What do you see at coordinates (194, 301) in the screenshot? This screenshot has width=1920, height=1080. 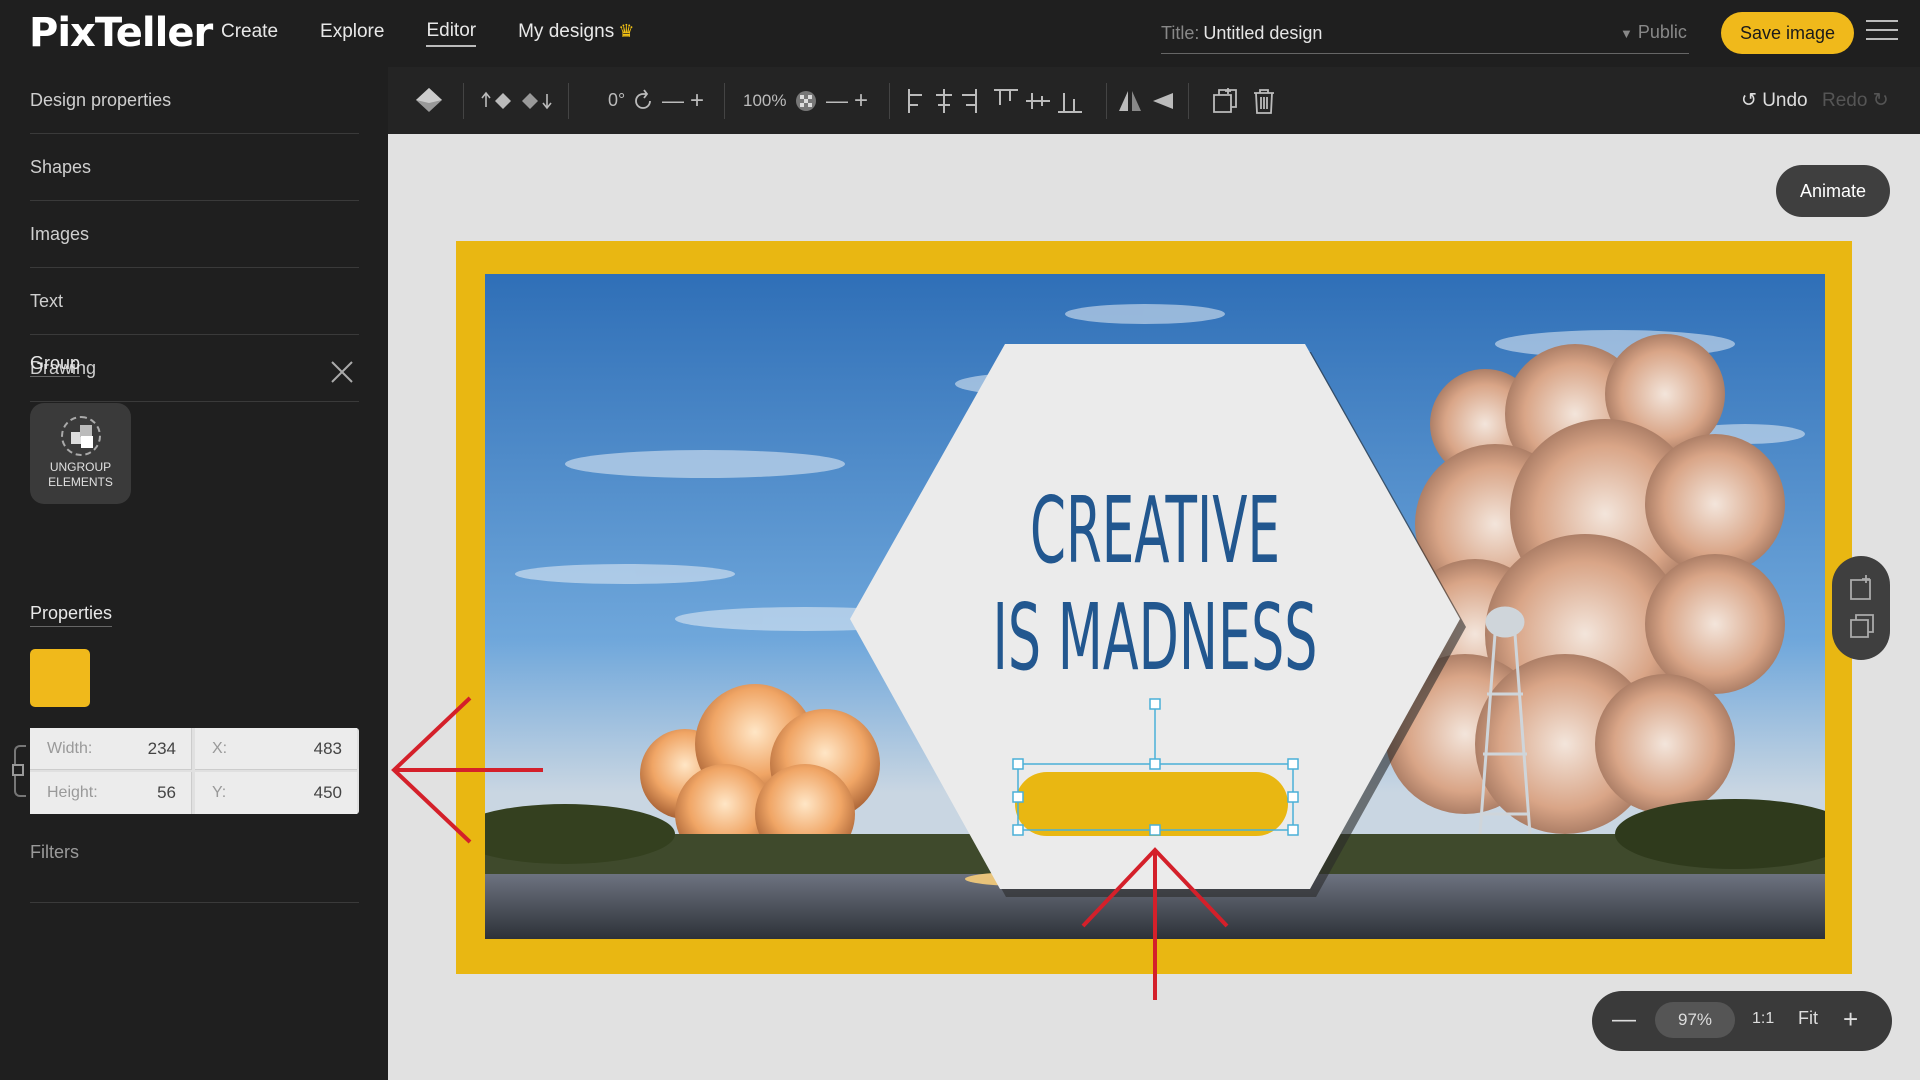 I see `sidebar-item-text: Text` at bounding box center [194, 301].